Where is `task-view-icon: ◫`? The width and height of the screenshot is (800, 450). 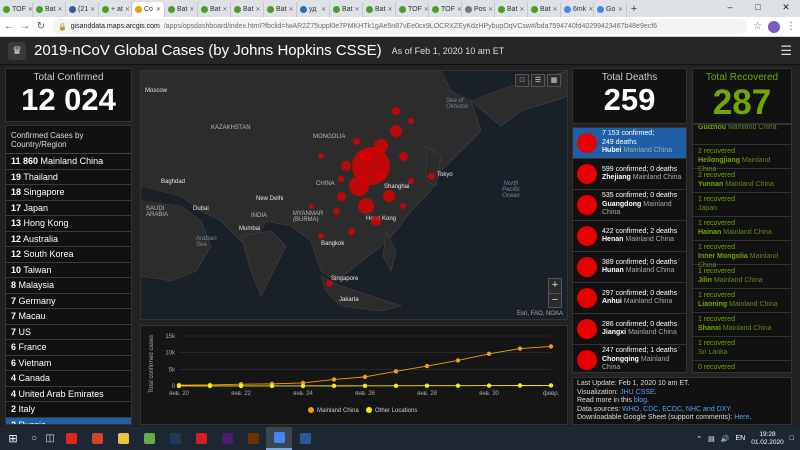 task-view-icon: ◫ is located at coordinates (50, 438).